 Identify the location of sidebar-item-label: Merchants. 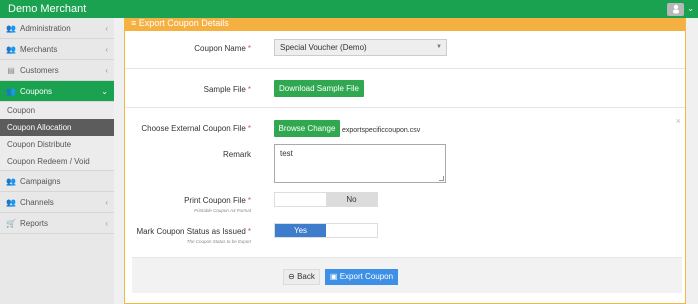
(39, 49).